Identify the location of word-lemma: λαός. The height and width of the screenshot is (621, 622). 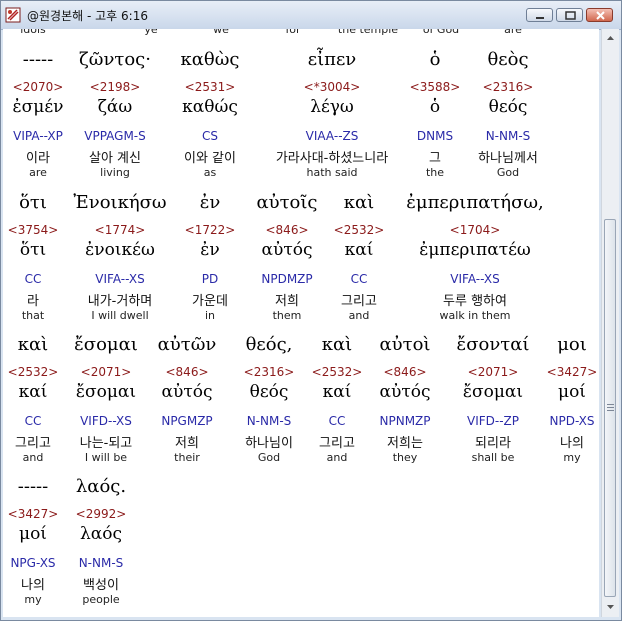
(101, 534).